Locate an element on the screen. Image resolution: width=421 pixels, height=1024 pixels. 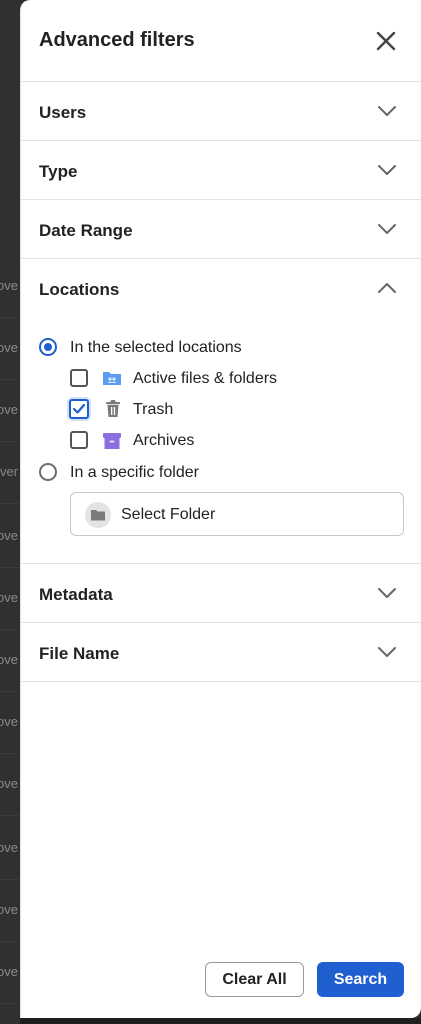
panel-bottom-edge is located at coordinates (220, 1021).